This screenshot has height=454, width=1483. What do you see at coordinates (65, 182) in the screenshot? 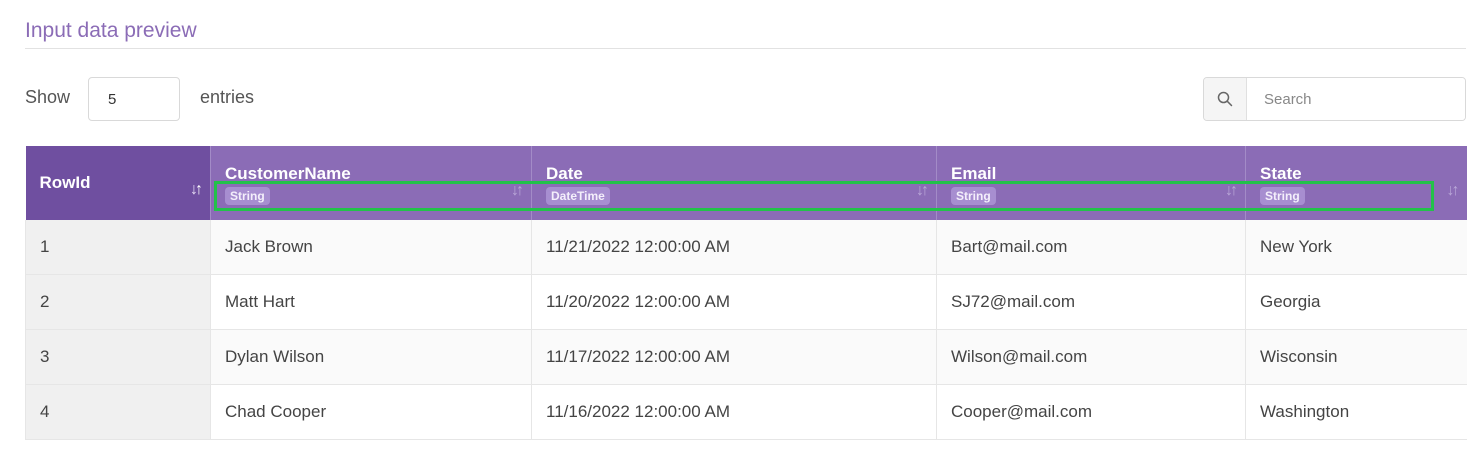
I see `column-name: RowId` at bounding box center [65, 182].